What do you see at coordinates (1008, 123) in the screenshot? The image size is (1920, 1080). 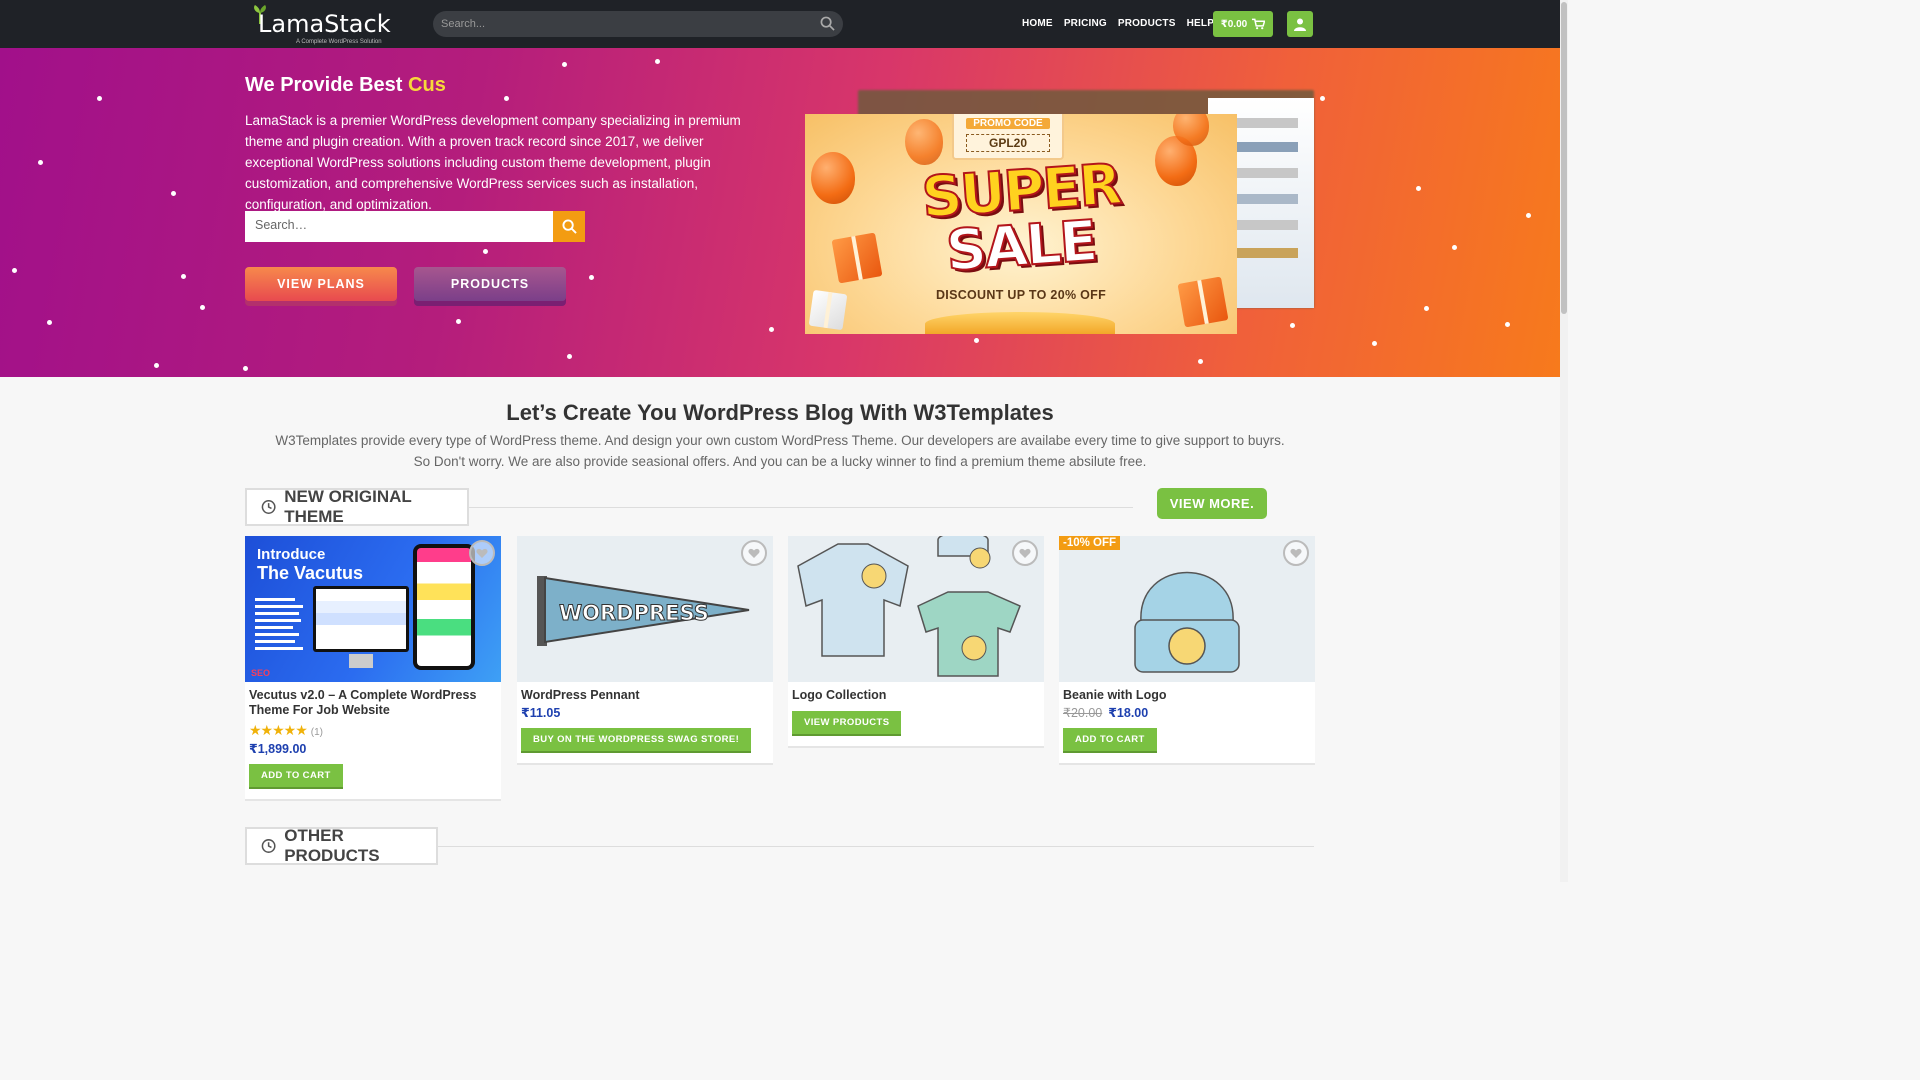 I see `promo-code-label: PROMO CODE` at bounding box center [1008, 123].